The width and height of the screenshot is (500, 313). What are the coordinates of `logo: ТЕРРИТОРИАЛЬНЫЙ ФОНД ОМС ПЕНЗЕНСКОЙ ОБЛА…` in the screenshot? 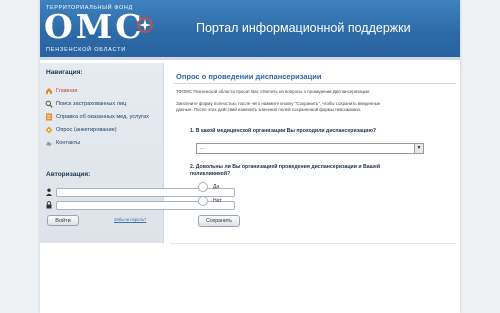 It's located at (100, 29).